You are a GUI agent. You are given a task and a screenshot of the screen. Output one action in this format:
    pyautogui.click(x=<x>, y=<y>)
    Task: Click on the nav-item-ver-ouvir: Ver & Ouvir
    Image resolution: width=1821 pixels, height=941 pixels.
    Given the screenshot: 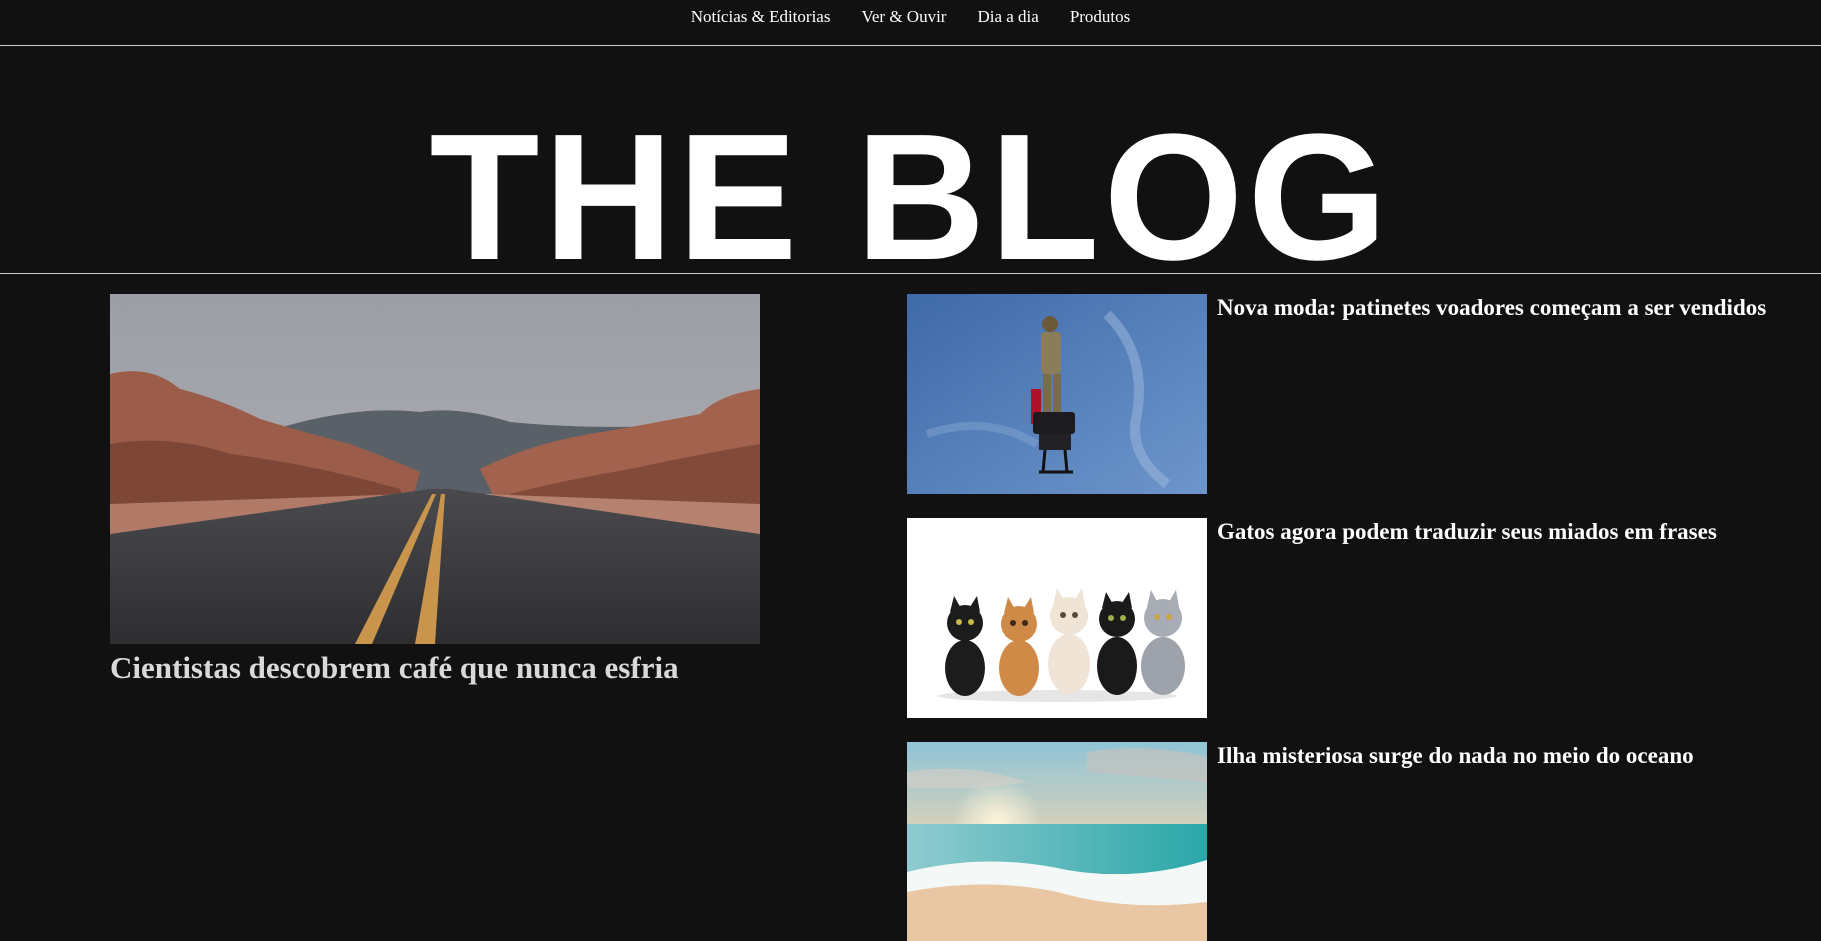 What is the action you would take?
    pyautogui.click(x=903, y=17)
    